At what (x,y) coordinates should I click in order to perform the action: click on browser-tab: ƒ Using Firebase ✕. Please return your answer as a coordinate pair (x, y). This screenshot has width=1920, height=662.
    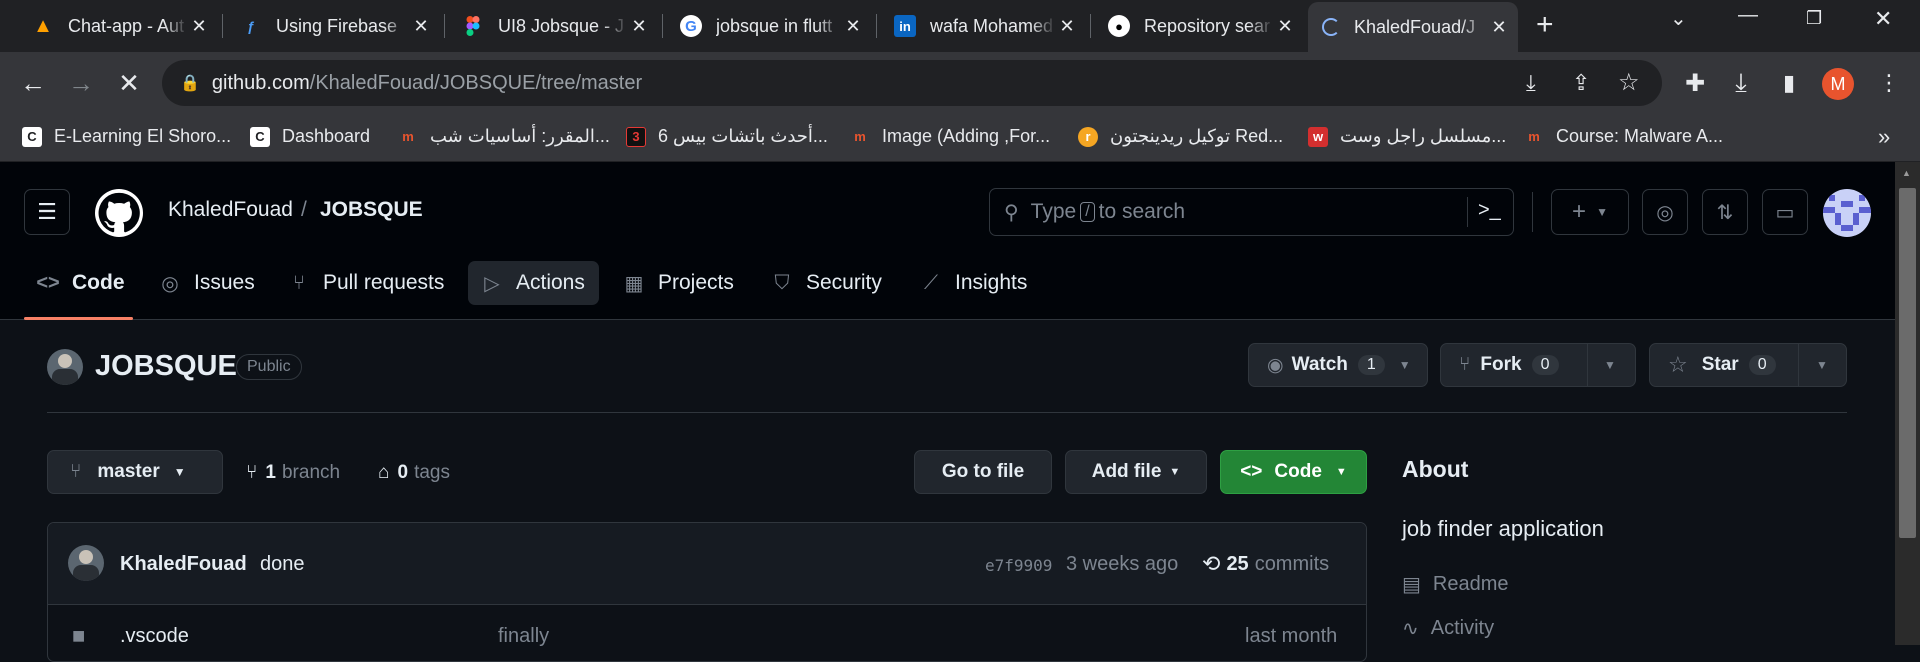
    Looking at the image, I should click on (333, 26).